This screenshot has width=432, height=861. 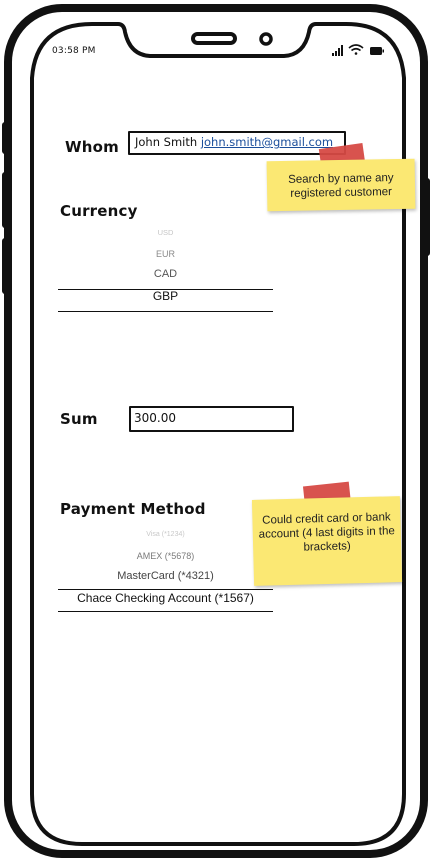 I want to click on sum-label: Sum, so click(x=79, y=419).